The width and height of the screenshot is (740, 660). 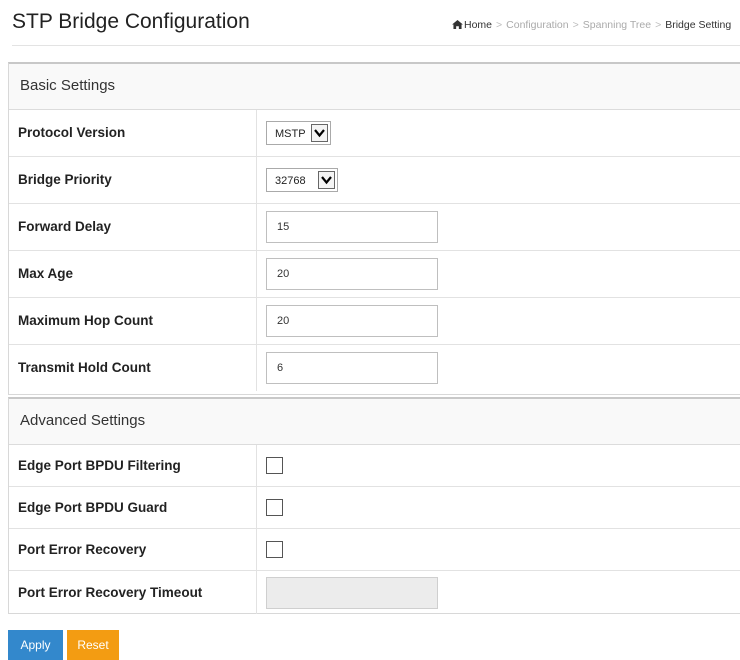 I want to click on max-hop-count-label: Maximum Hop Count, so click(x=133, y=321).